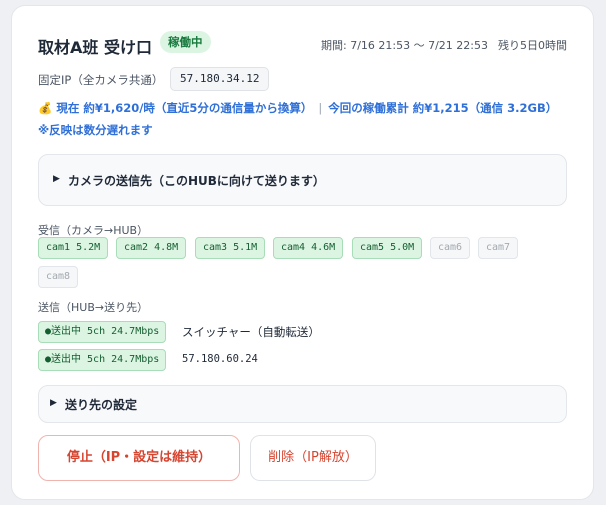  I want to click on fixed-ip-value: 57.180.34.12, so click(220, 79).